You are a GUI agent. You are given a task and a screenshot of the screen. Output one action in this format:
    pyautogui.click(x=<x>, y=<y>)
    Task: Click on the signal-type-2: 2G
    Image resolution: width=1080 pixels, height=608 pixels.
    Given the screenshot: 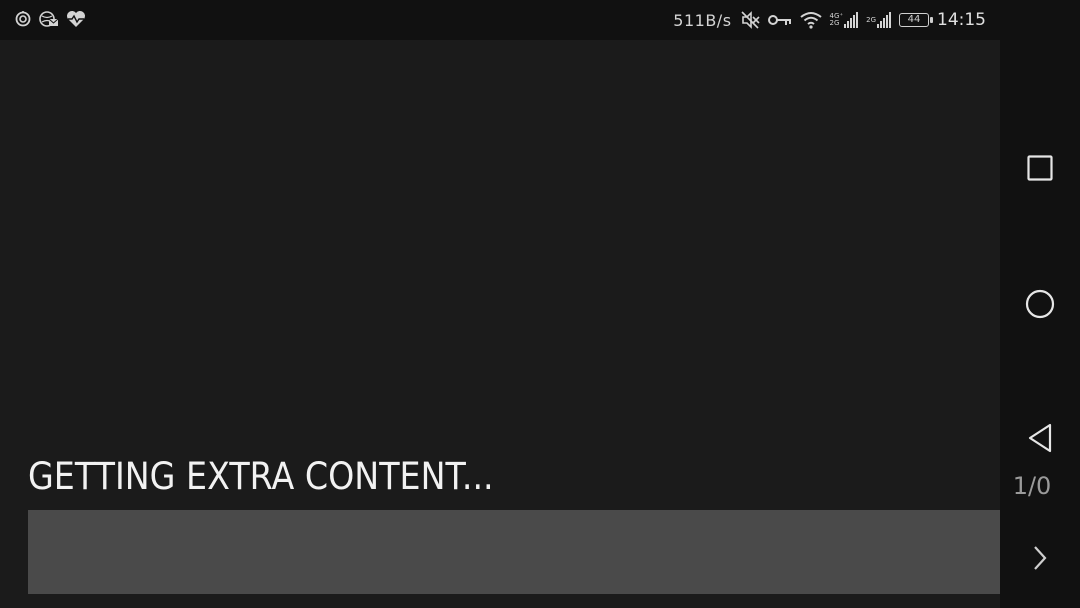 What is the action you would take?
    pyautogui.click(x=871, y=19)
    